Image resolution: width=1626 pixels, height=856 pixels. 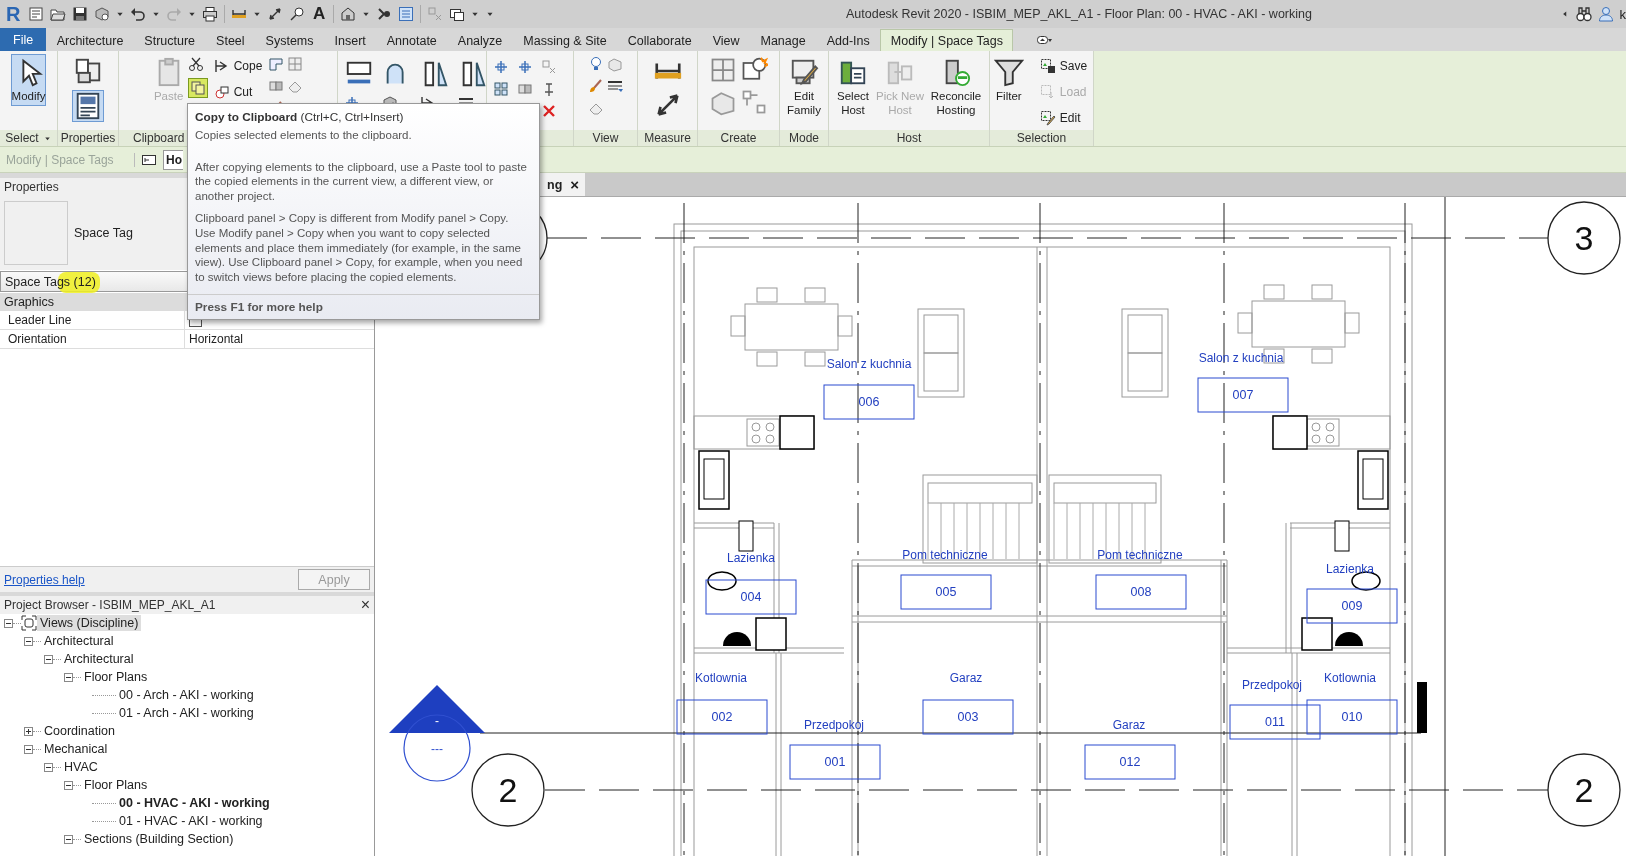 I want to click on panel-label: Host, so click(x=909, y=138).